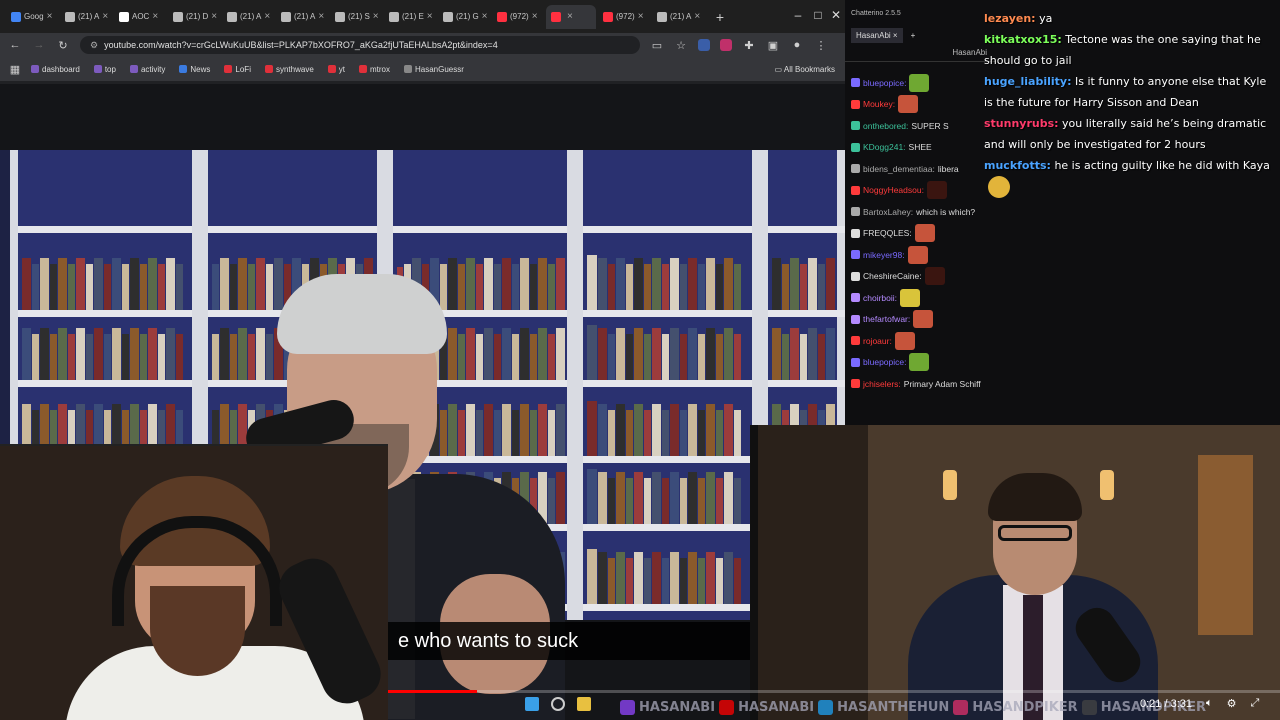  What do you see at coordinates (15, 45) in the screenshot?
I see `back-icon: ←` at bounding box center [15, 45].